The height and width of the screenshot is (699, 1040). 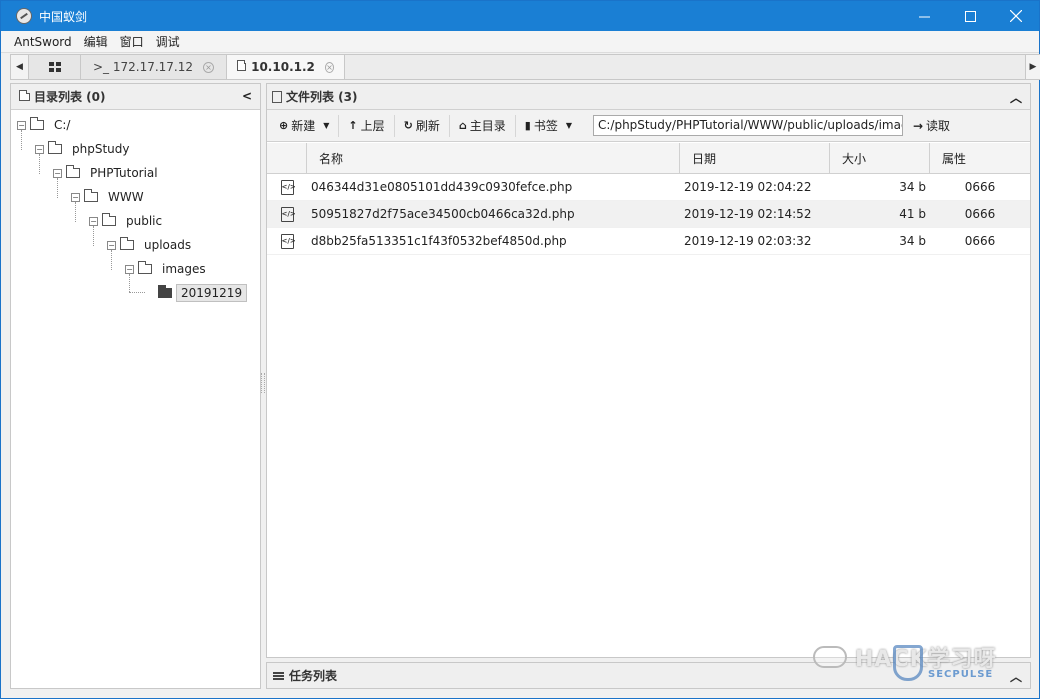 I want to click on home-icon: ⌂, so click(x=462, y=125).